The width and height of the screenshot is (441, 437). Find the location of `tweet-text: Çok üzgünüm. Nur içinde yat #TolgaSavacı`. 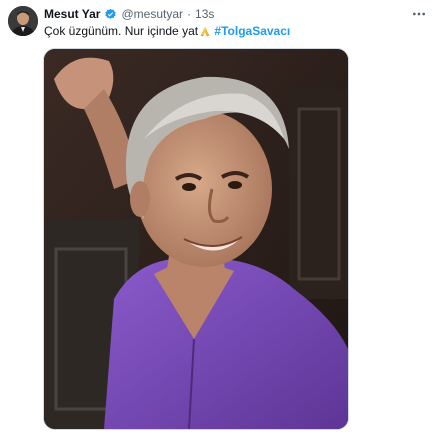

tweet-text: Çok üzgünüm. Nur içinde yat #TolgaSavacı is located at coordinates (236, 31).